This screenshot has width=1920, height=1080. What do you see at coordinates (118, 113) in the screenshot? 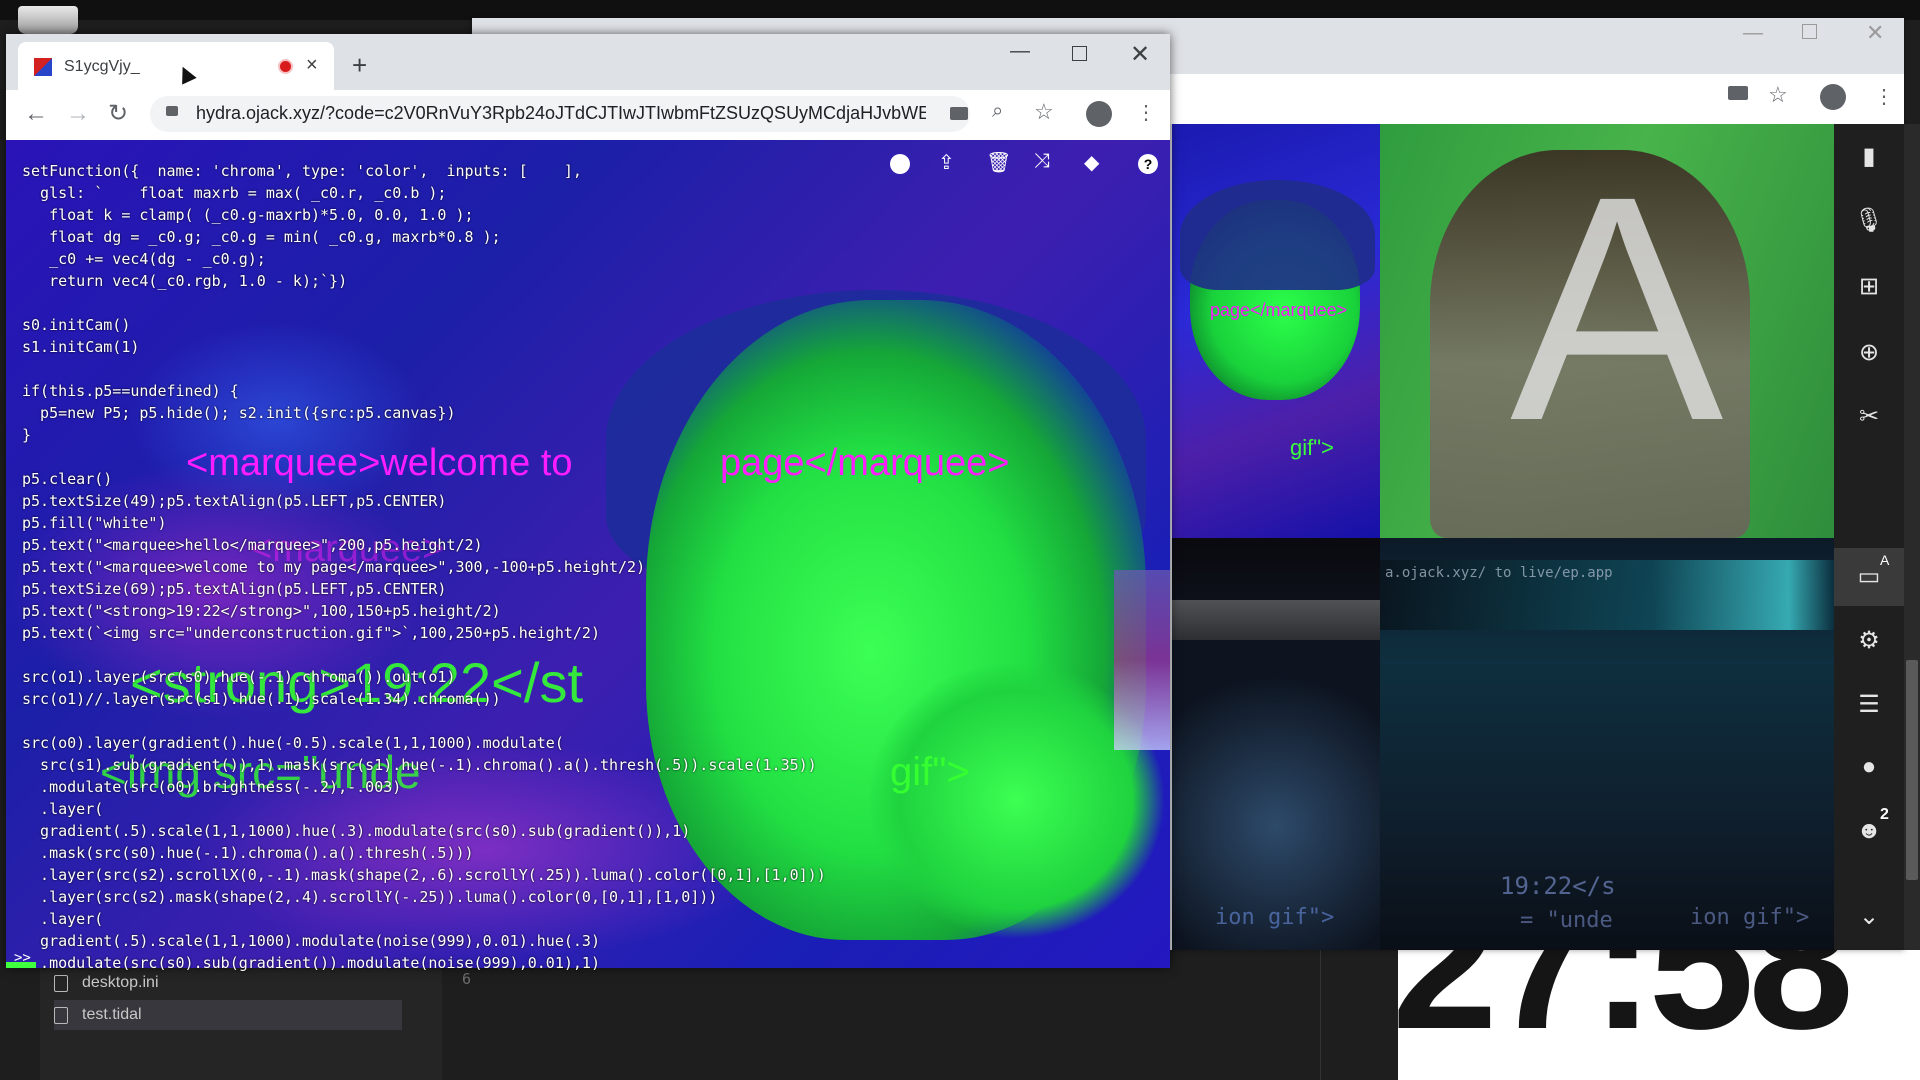
I see `reload-icon: ↻` at bounding box center [118, 113].